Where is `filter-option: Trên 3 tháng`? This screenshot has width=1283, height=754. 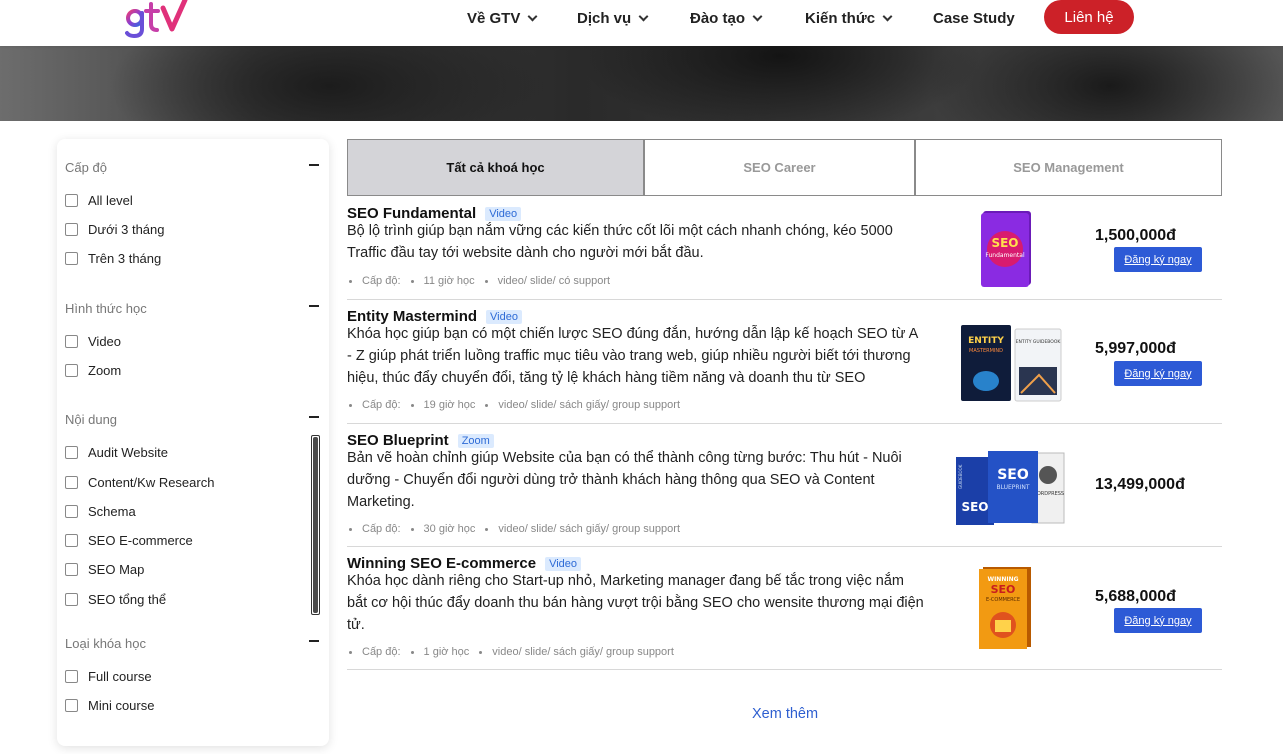
filter-option: Trên 3 tháng is located at coordinates (113, 258).